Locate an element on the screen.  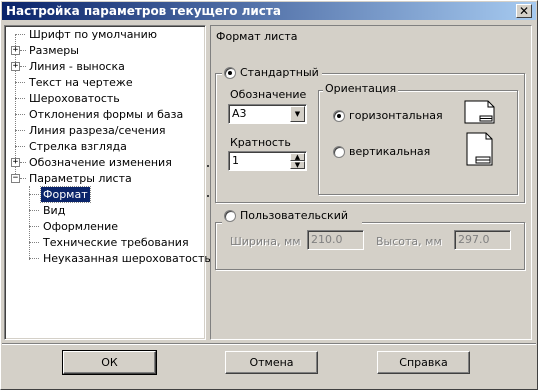
tree-item-label: Шрифт по умолчанию is located at coordinates (93, 34).